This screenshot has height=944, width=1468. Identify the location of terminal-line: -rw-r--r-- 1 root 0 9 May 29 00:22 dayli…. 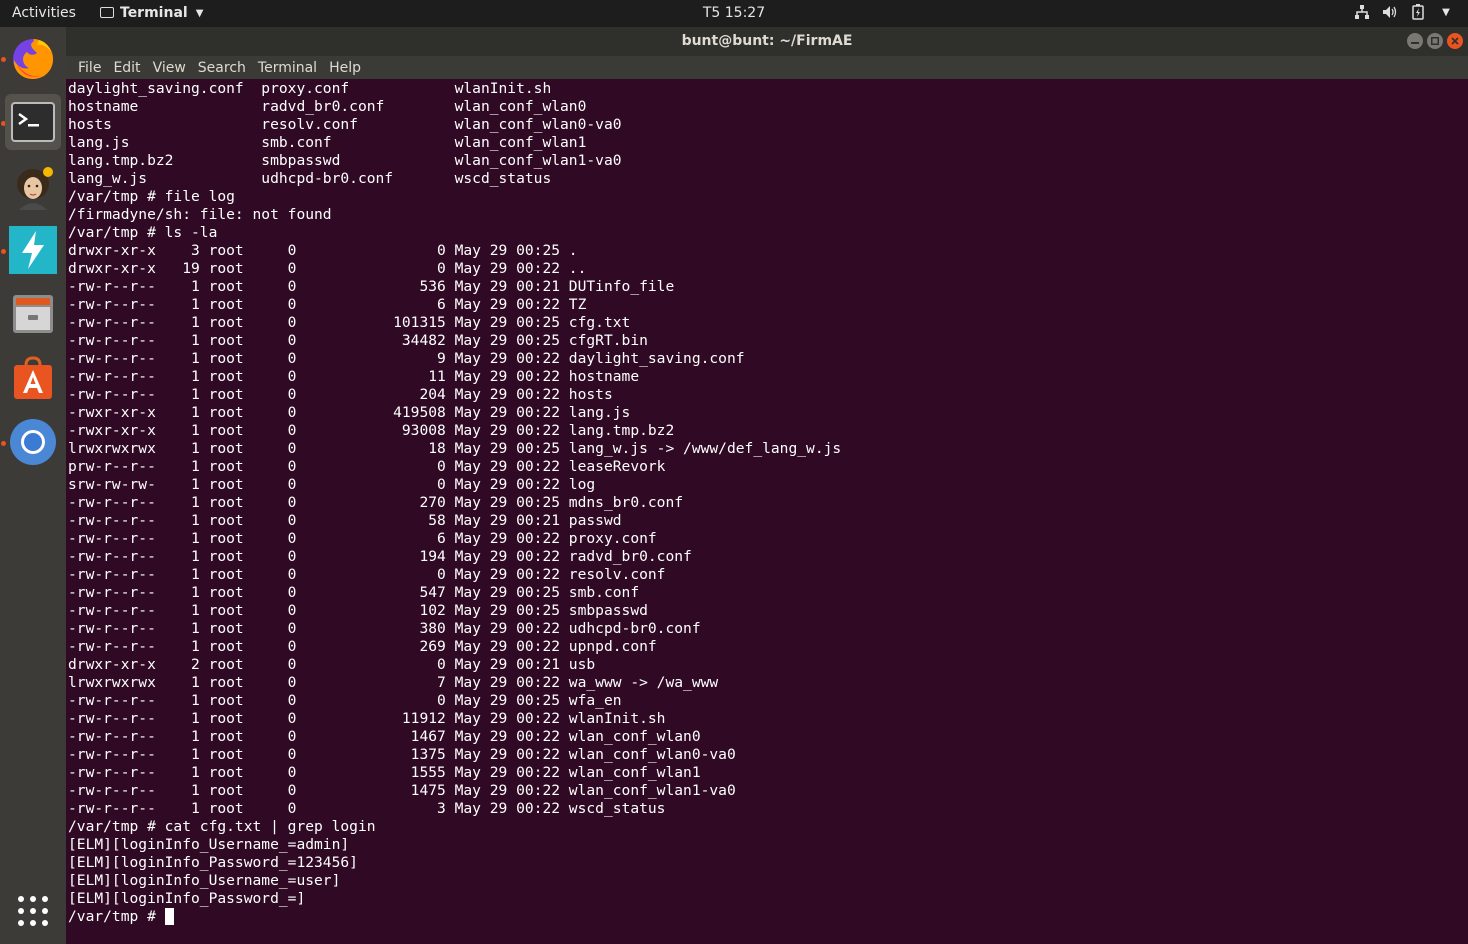
(406, 358).